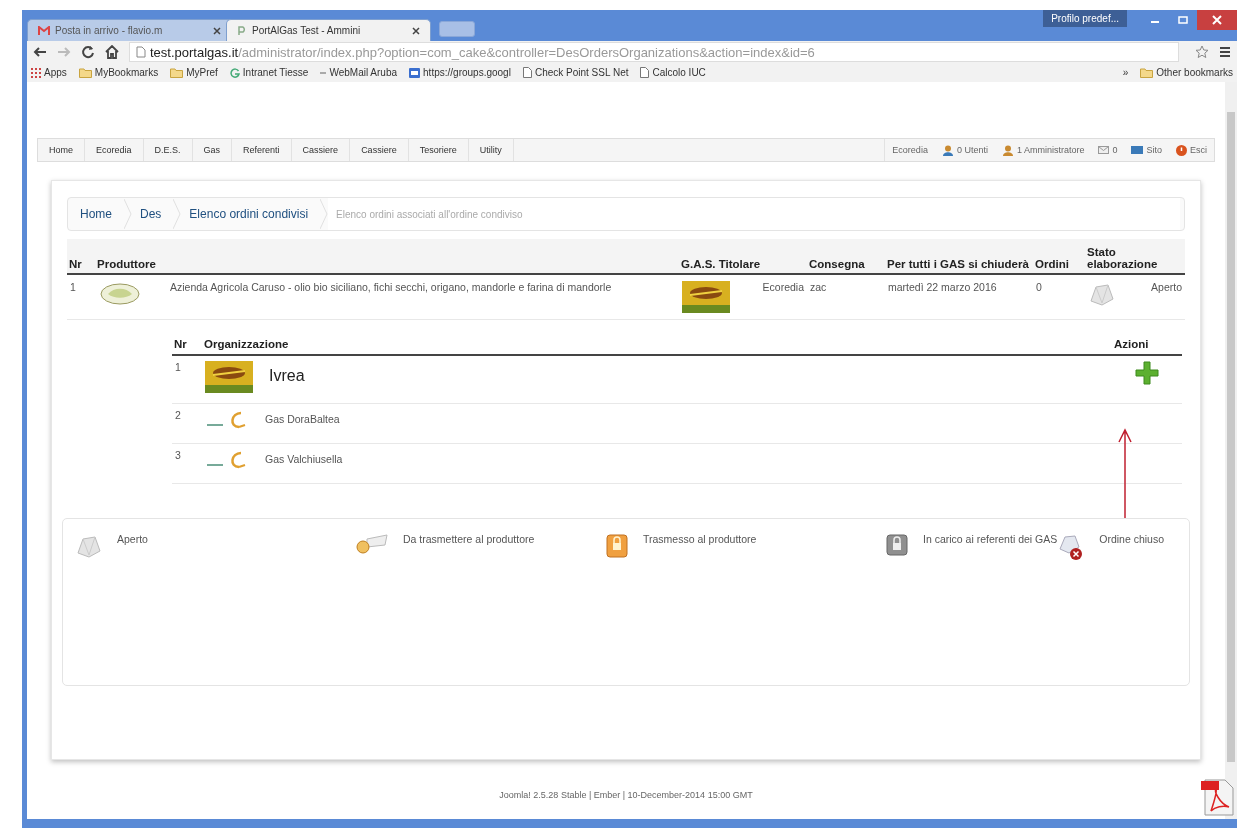 The height and width of the screenshot is (828, 1237). What do you see at coordinates (743, 257) in the screenshot?
I see `column-header: G.A.S. Titolare` at bounding box center [743, 257].